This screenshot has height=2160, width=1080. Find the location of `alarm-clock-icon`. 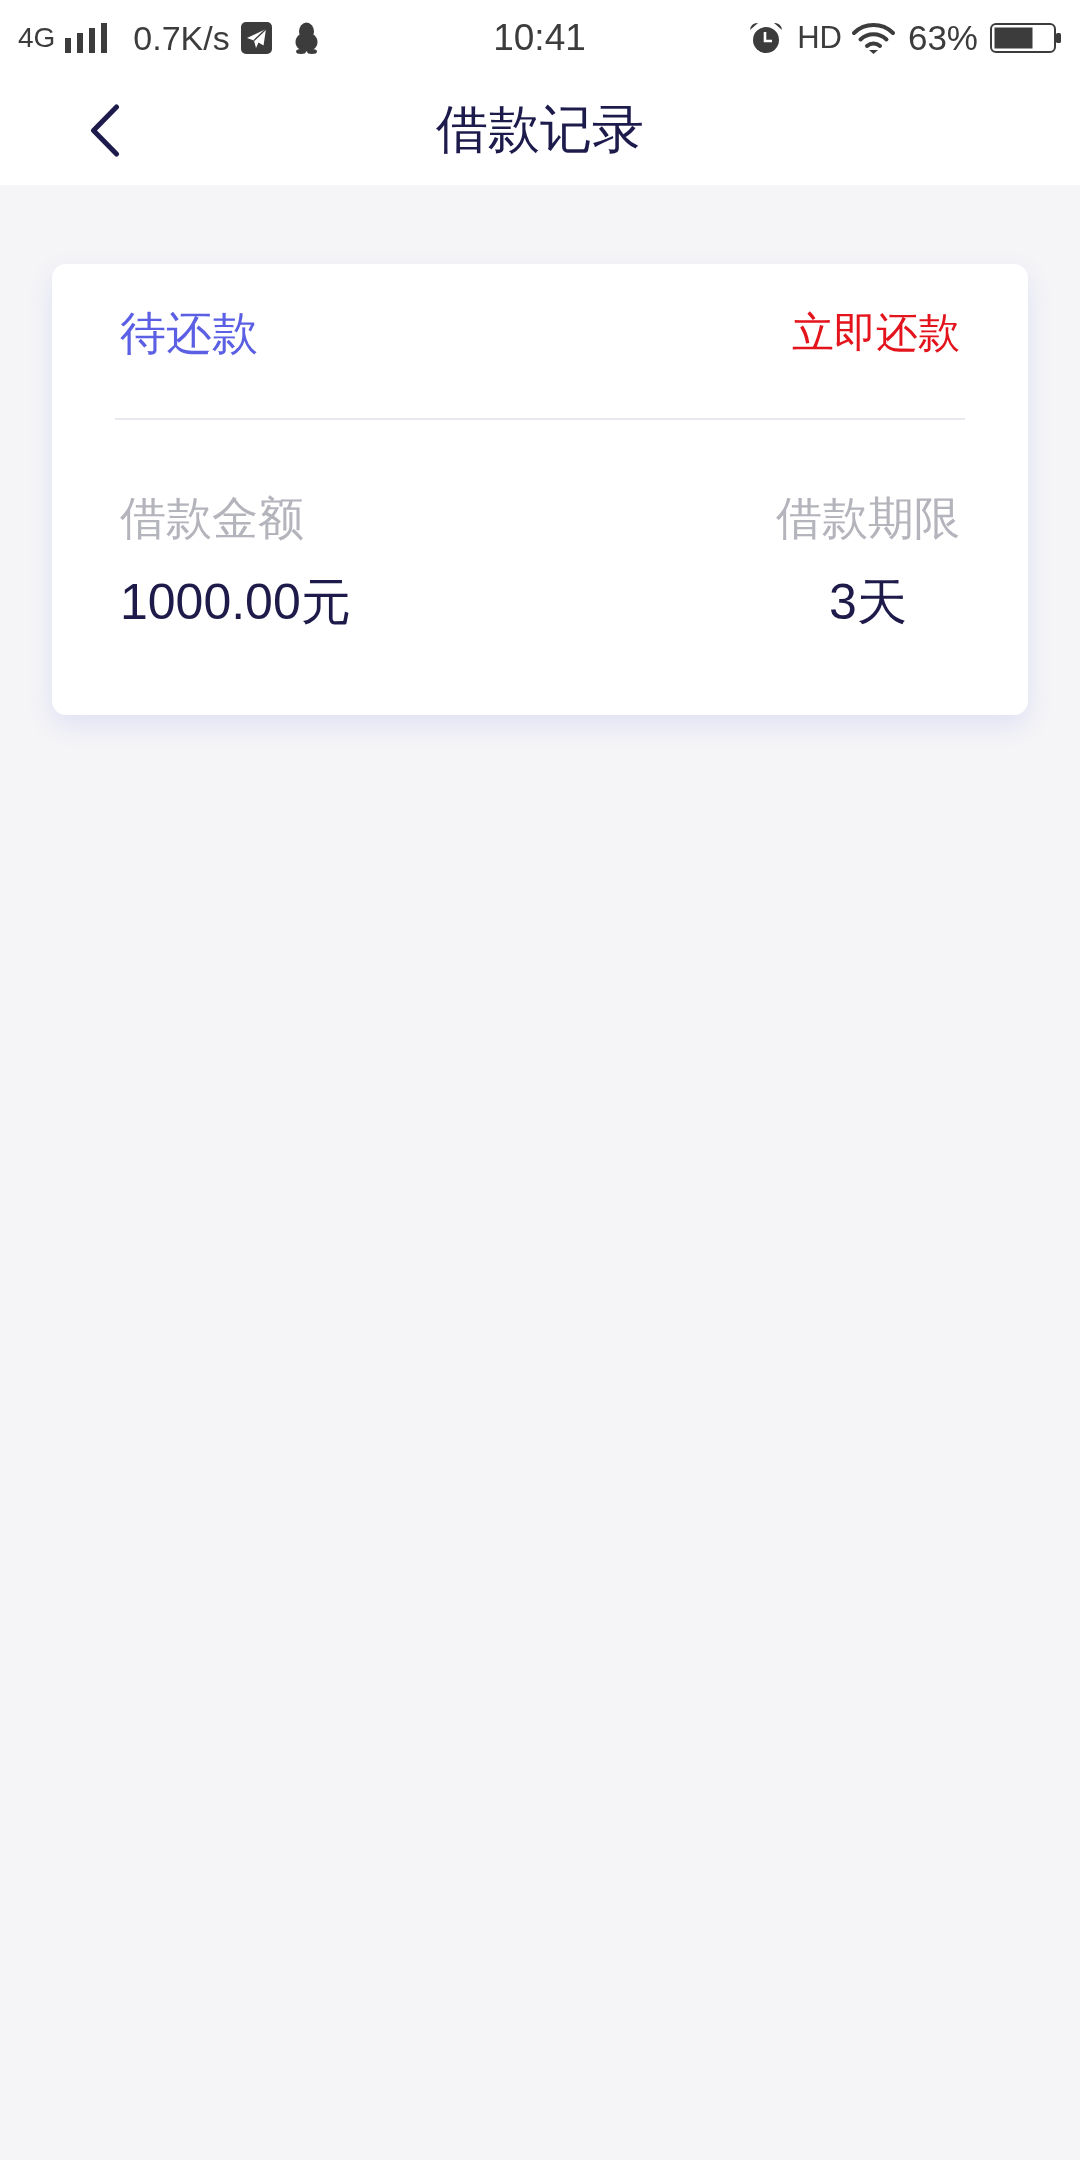

alarm-clock-icon is located at coordinates (766, 37).